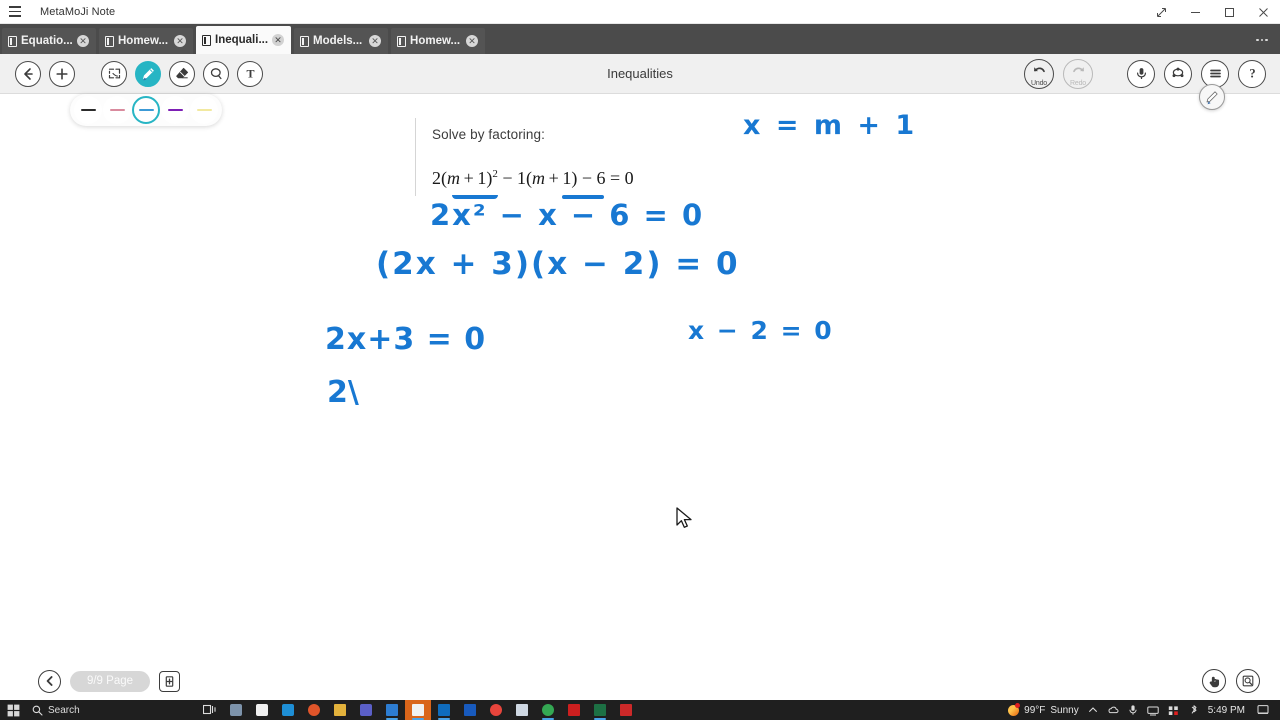  I want to click on taskbar-app-store, so click(262, 710).